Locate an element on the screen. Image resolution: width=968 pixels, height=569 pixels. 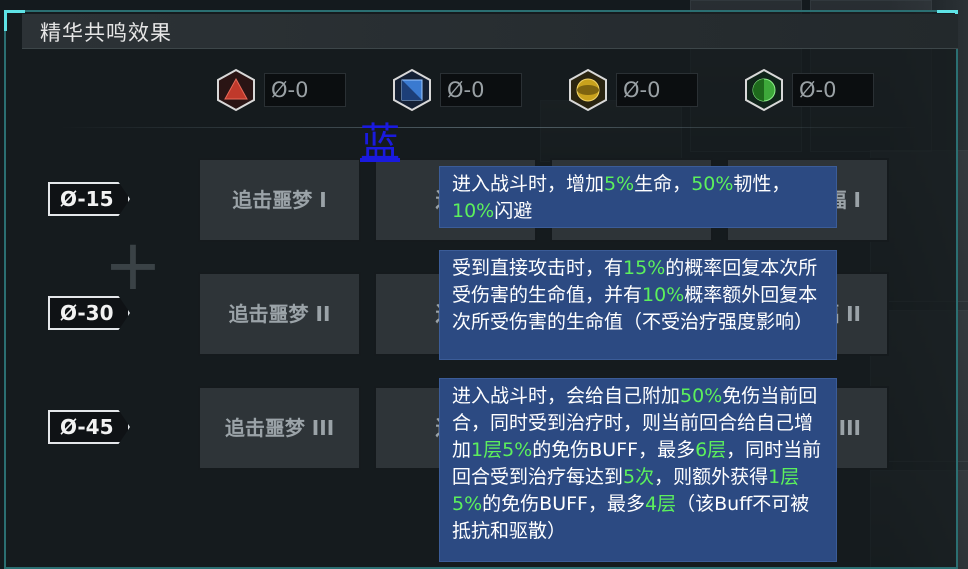
tooltip-text: 闪避 is located at coordinates (513, 211).